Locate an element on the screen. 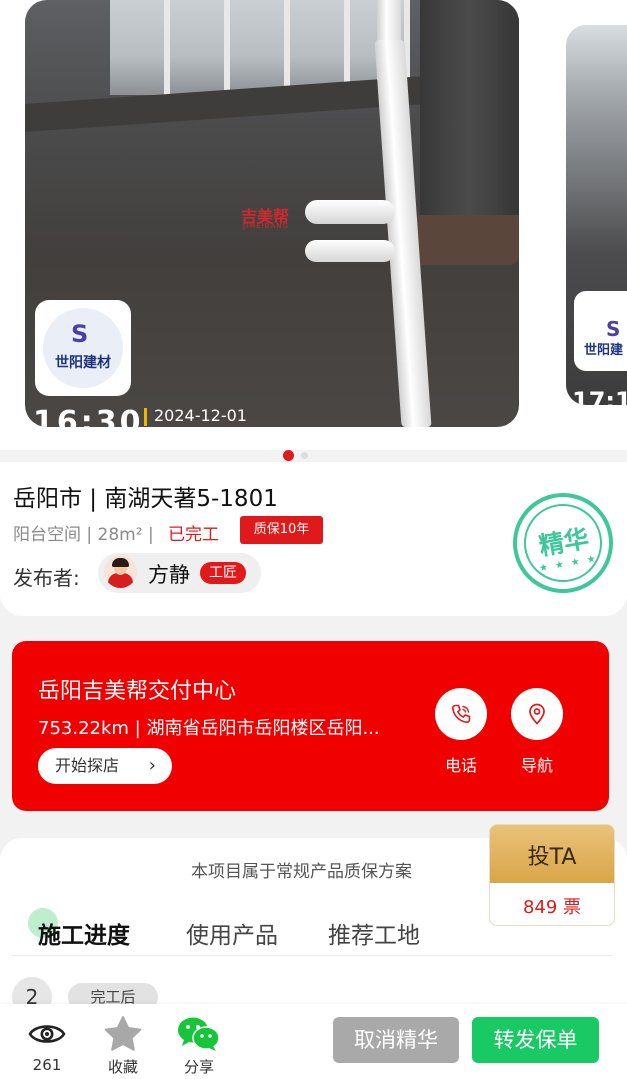 The width and height of the screenshot is (627, 1079). star-icon is located at coordinates (123, 1033).